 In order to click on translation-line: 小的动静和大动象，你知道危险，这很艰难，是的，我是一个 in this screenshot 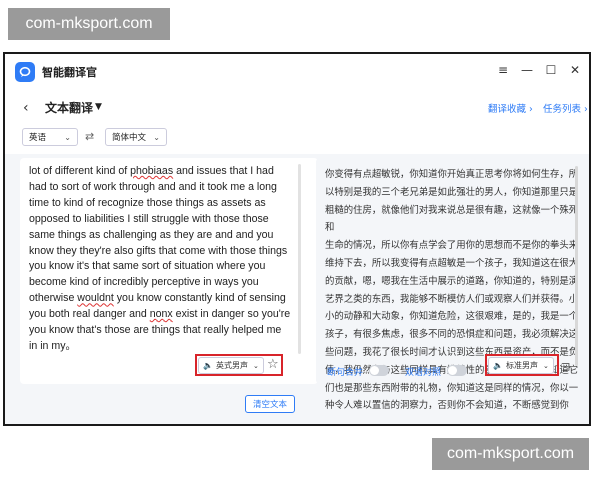, I will do `click(452, 317)`.